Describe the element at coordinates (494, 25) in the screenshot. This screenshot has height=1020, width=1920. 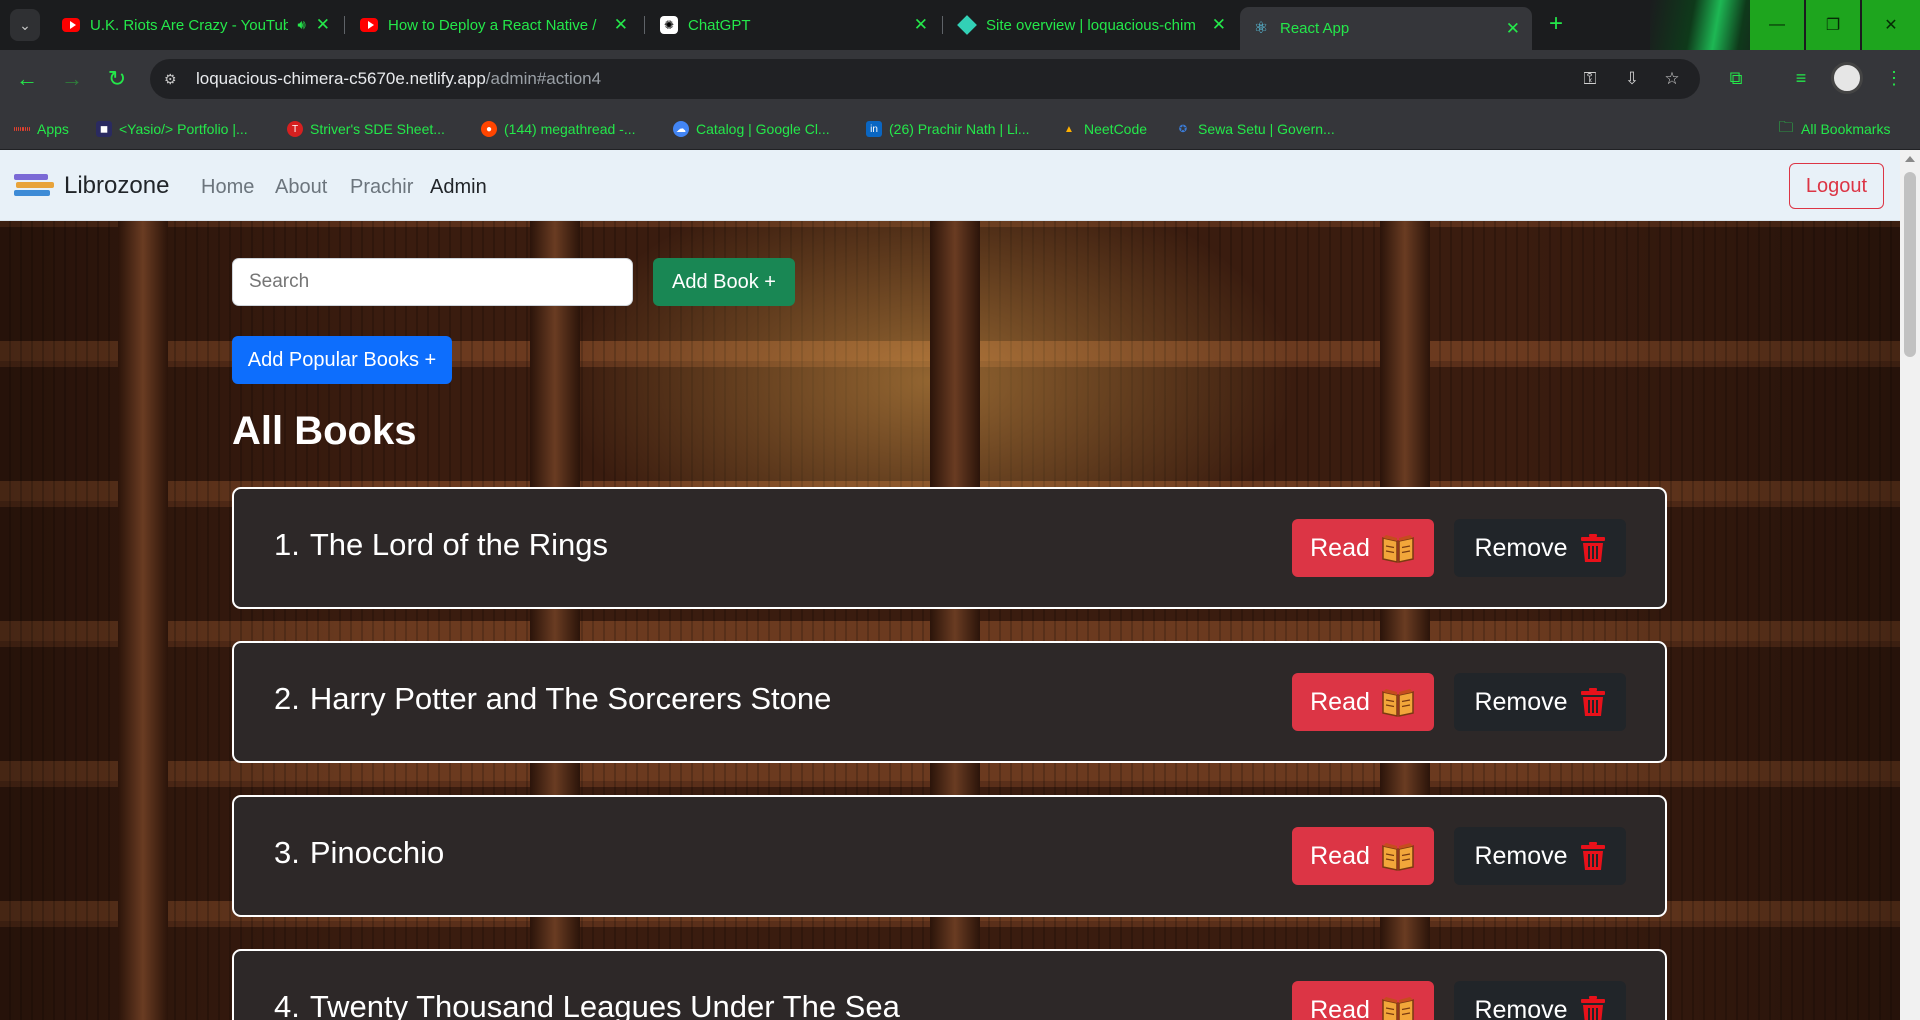
I see `tab-youtube-deploy: How to Deploy a React Native / ✕` at that location.